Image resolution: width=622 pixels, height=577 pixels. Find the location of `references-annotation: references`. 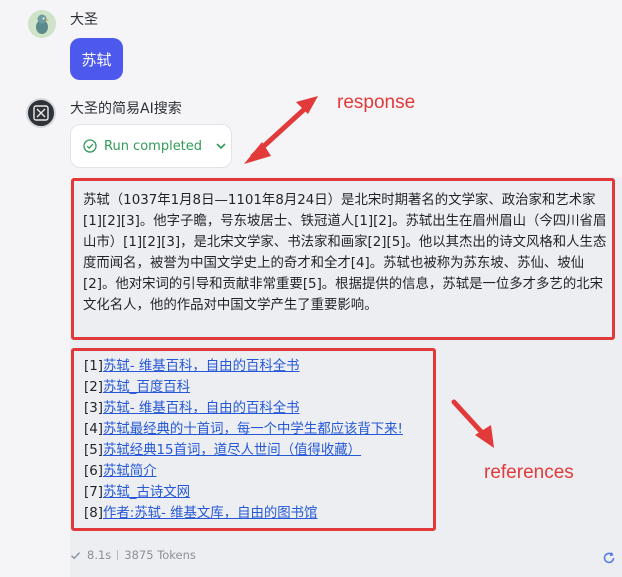

references-annotation: references is located at coordinates (529, 472).